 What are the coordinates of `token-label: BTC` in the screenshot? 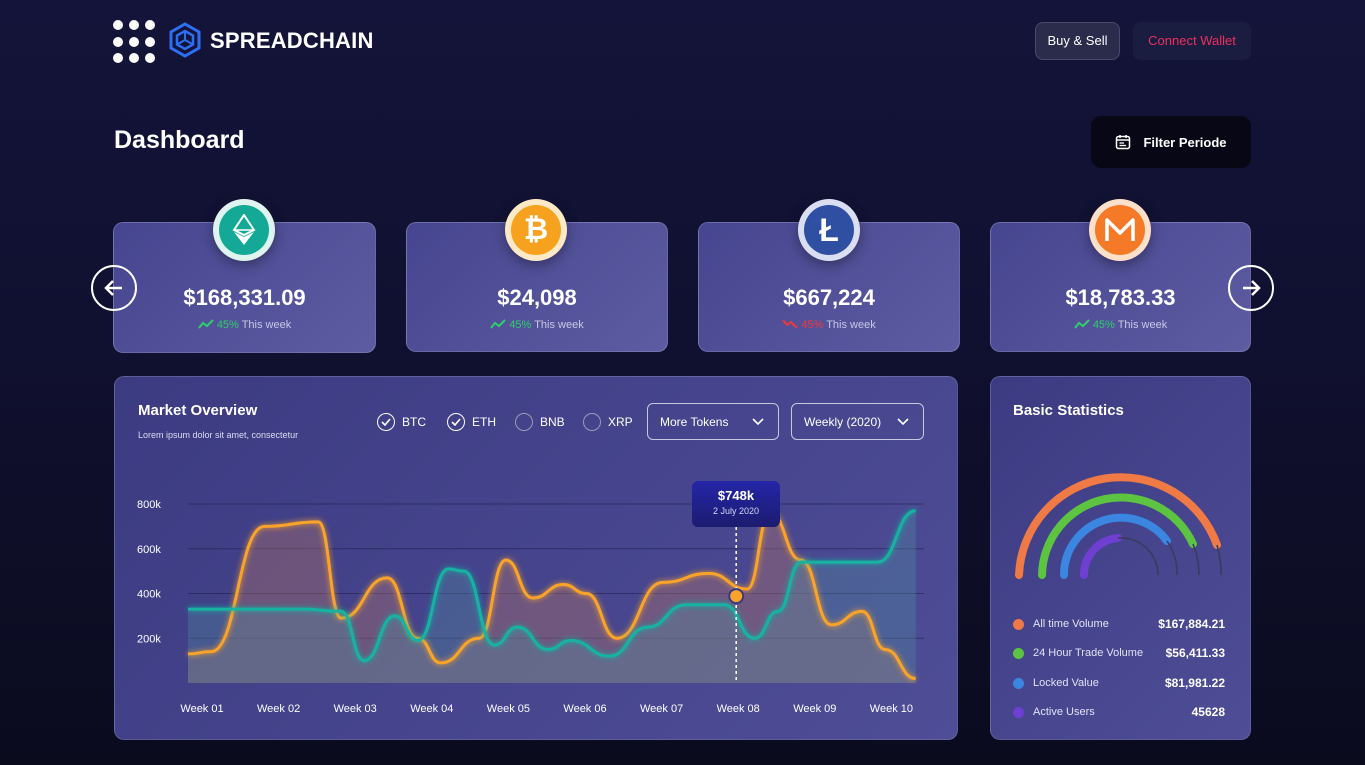 It's located at (414, 422).